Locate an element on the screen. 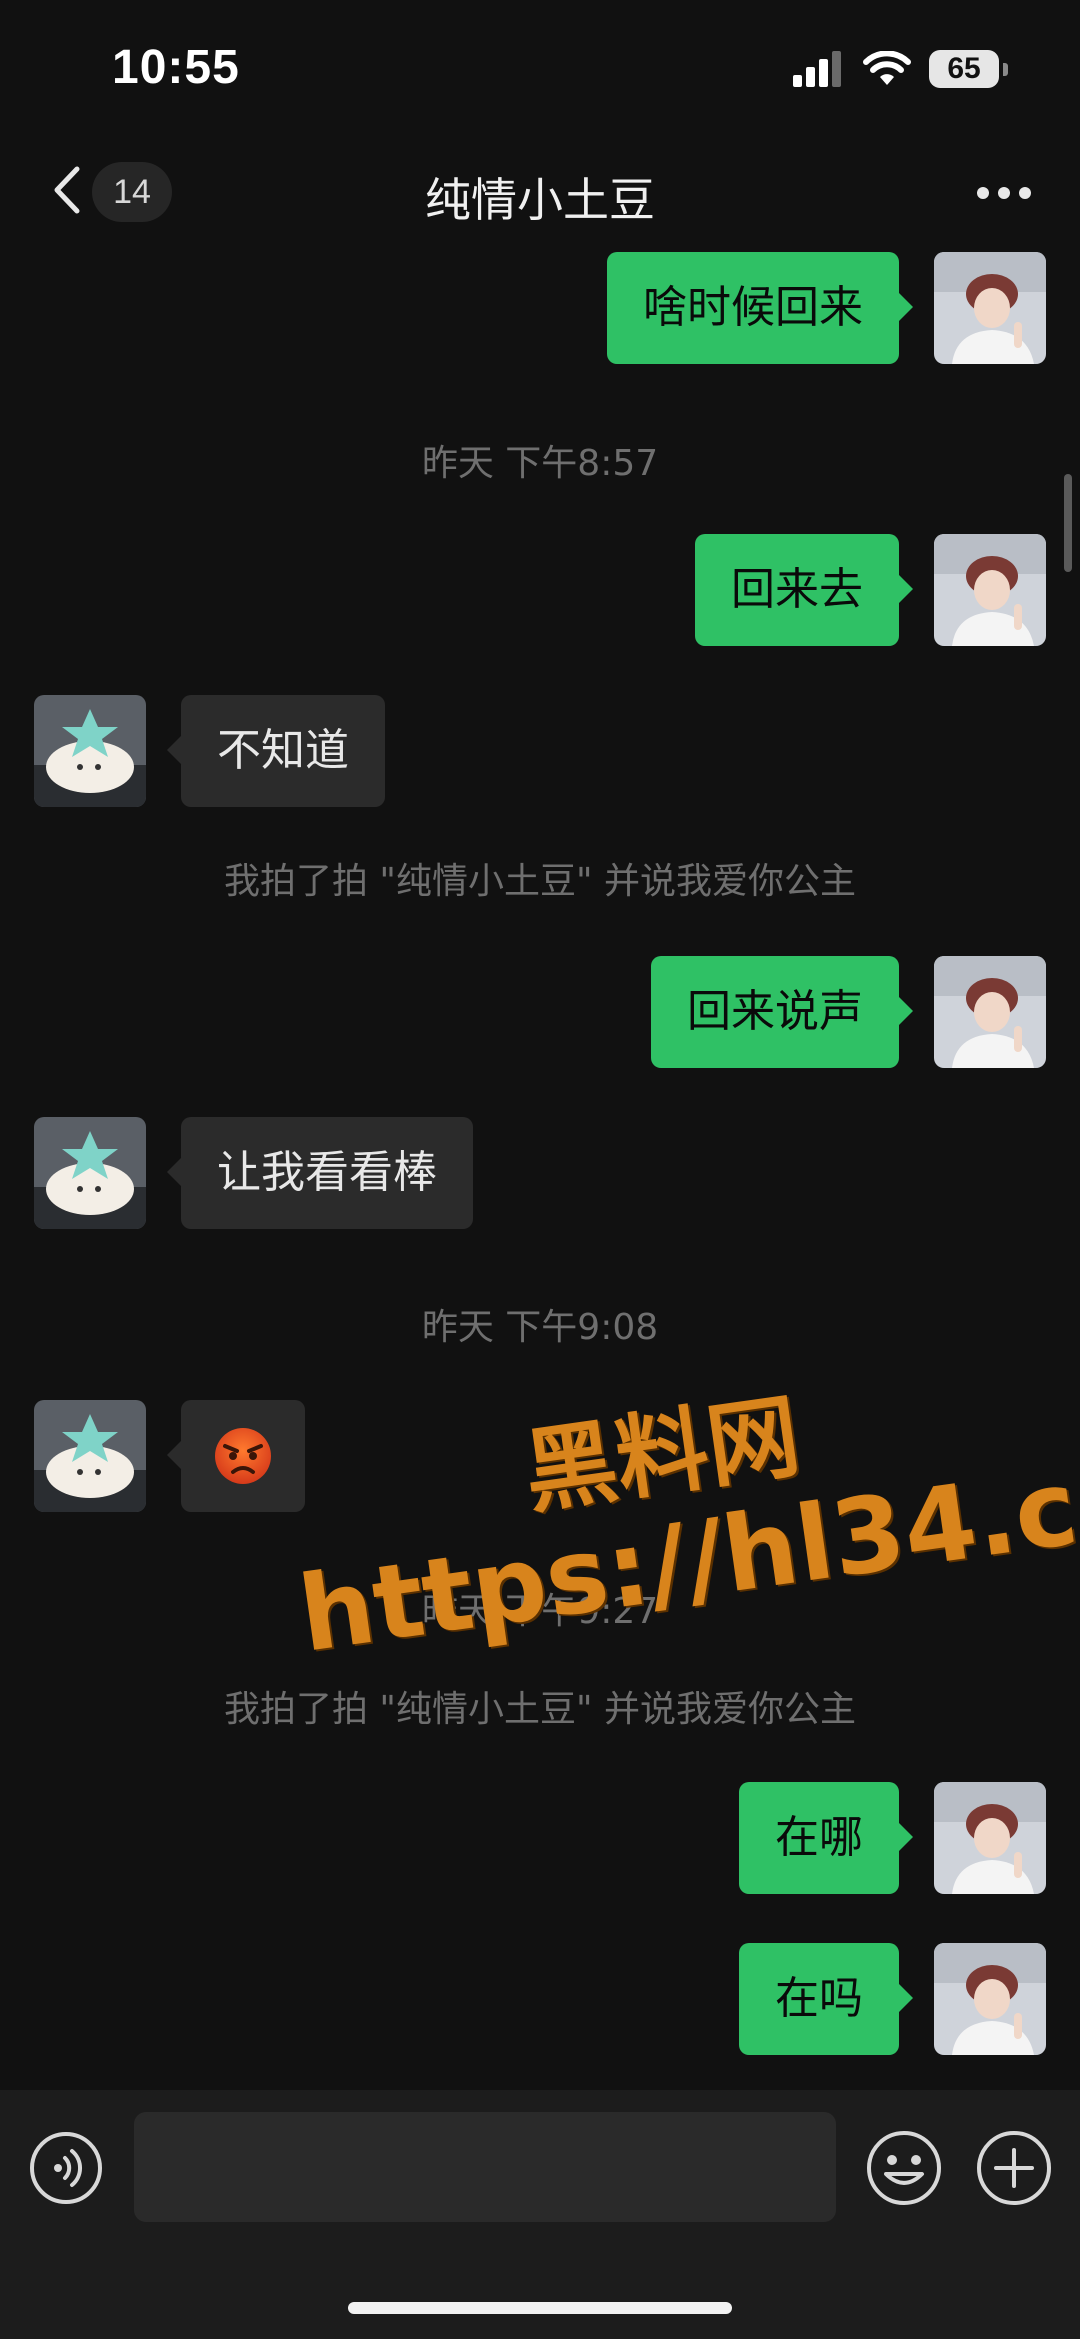 The image size is (1080, 2339). message-row: 在吗 is located at coordinates (540, 2001).